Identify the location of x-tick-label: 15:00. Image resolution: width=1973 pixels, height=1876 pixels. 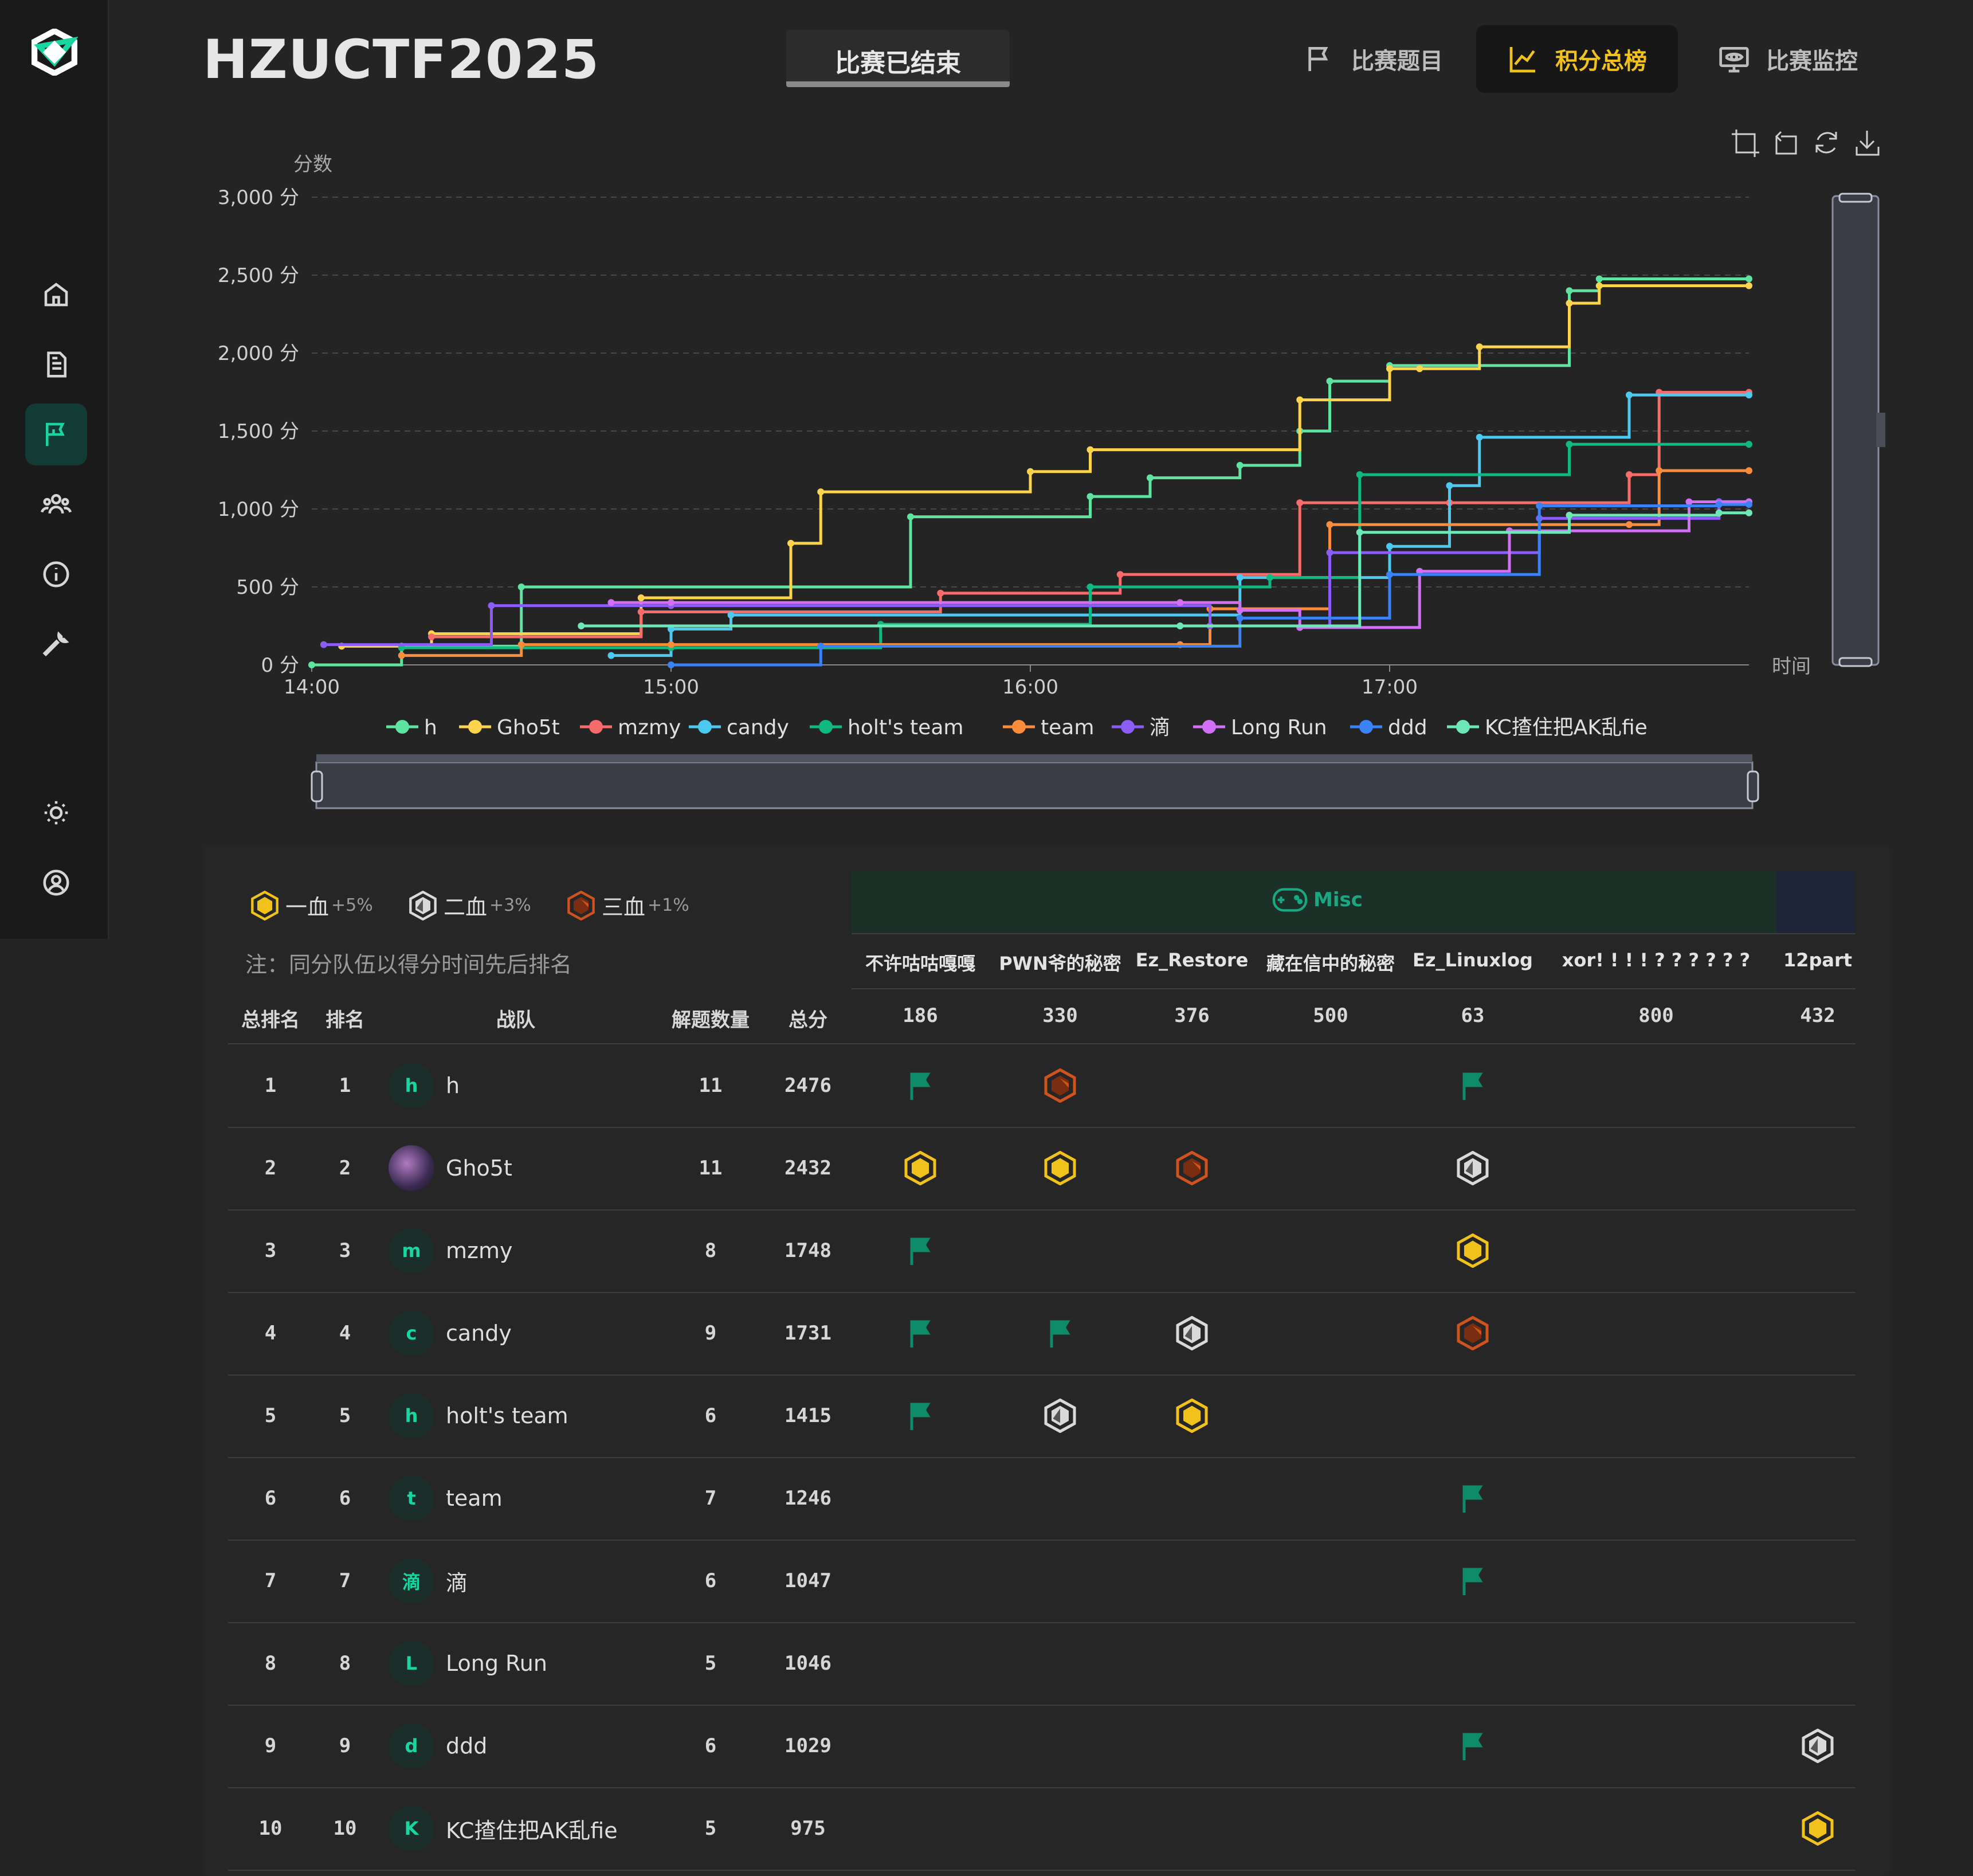
(671, 687).